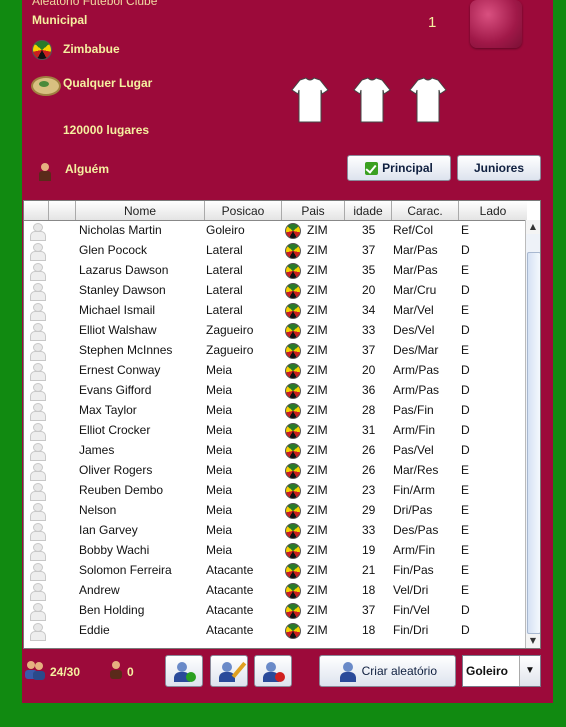 The height and width of the screenshot is (727, 566). I want to click on table-row: Evans Gifford Meia ZIM 36 Arm/Pas D, so click(275, 390).